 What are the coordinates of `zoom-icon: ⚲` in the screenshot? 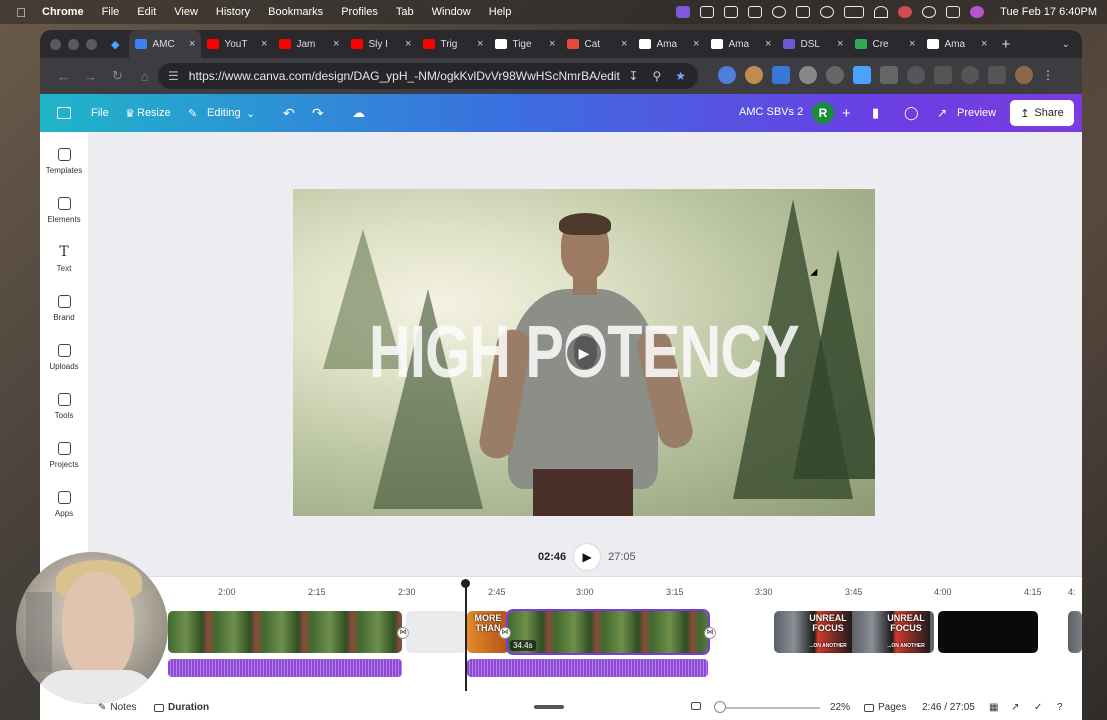 It's located at (656, 76).